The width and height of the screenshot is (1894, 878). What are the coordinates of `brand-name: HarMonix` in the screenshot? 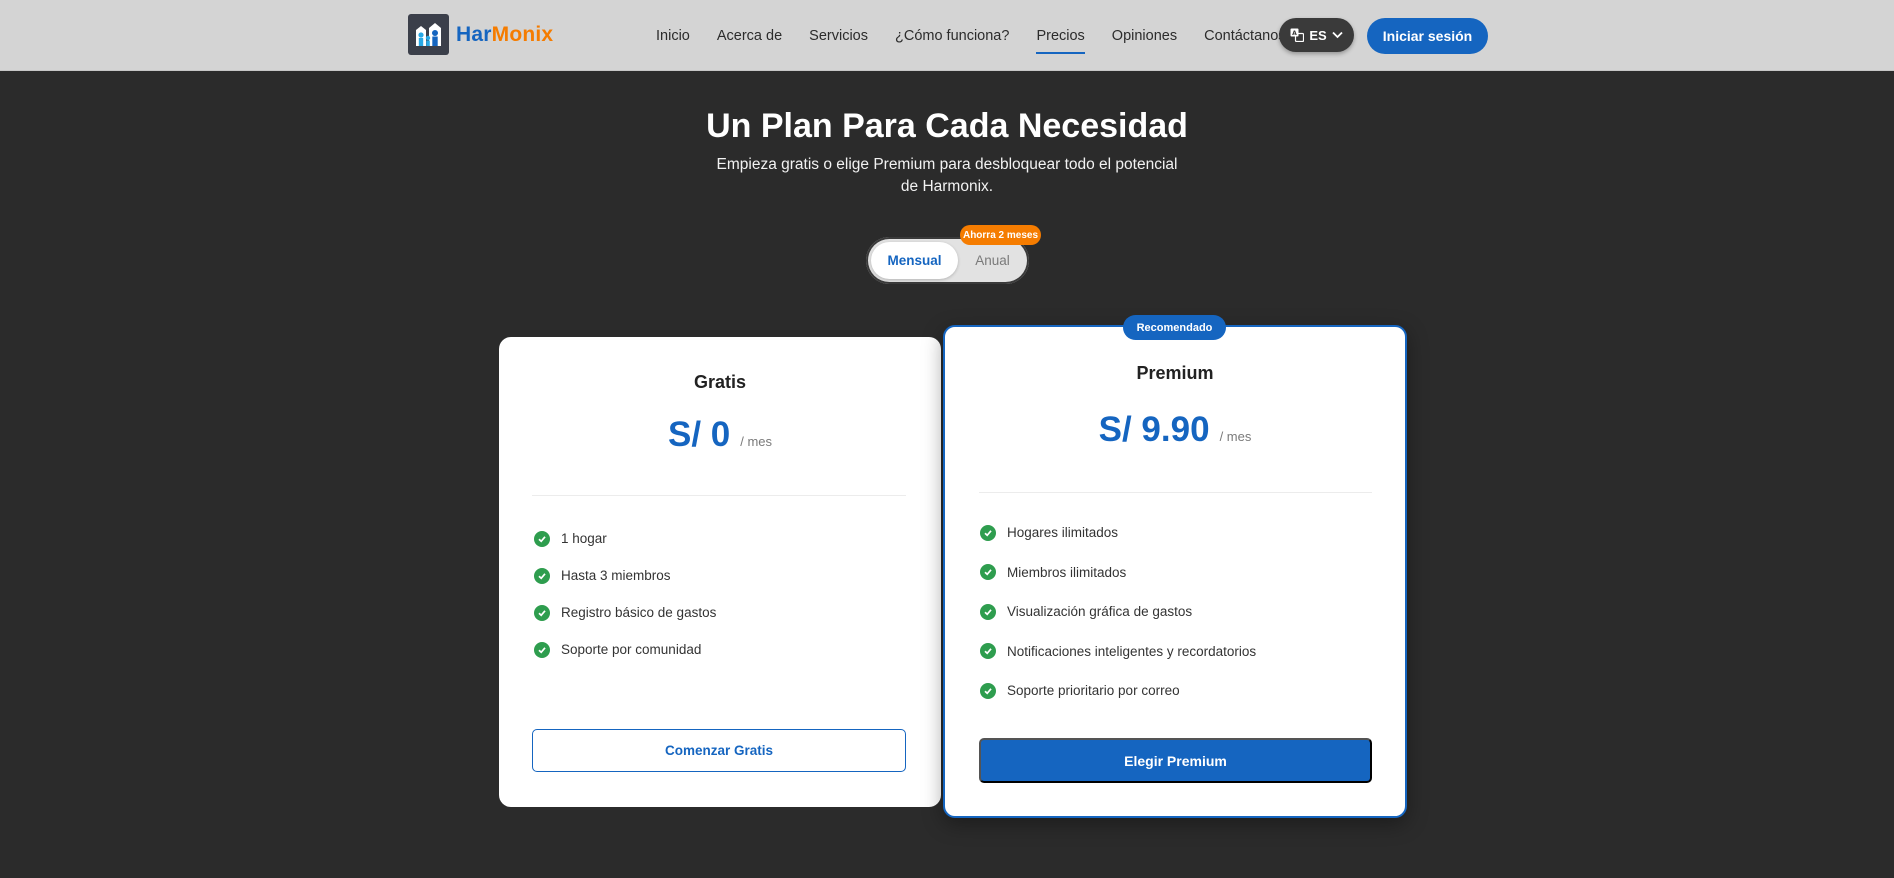 It's located at (504, 35).